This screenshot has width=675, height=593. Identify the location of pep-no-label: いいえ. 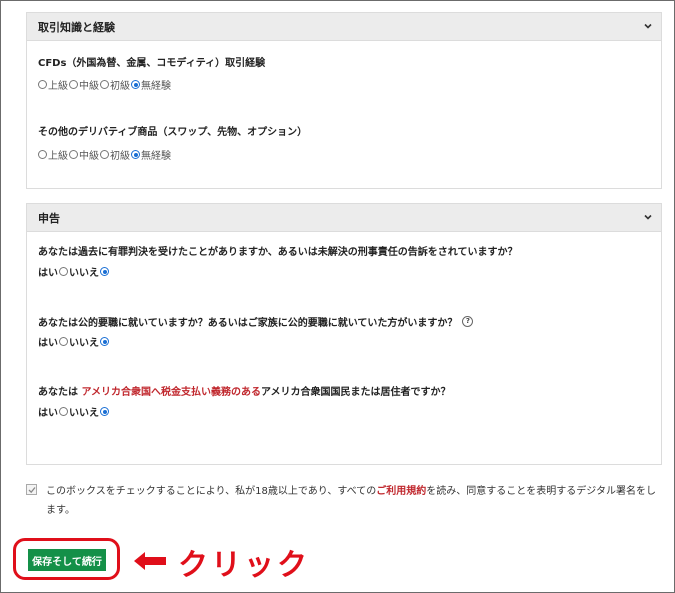
(84, 343).